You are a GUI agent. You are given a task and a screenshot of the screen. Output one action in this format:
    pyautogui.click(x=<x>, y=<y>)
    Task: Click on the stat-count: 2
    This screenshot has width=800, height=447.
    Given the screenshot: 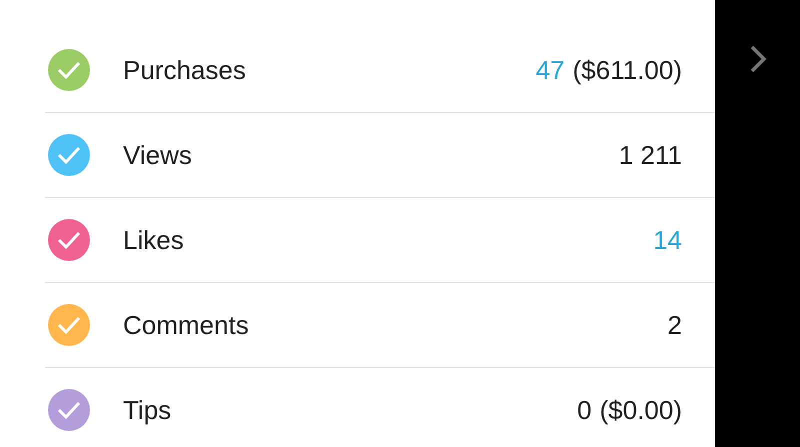 What is the action you would take?
    pyautogui.click(x=675, y=325)
    